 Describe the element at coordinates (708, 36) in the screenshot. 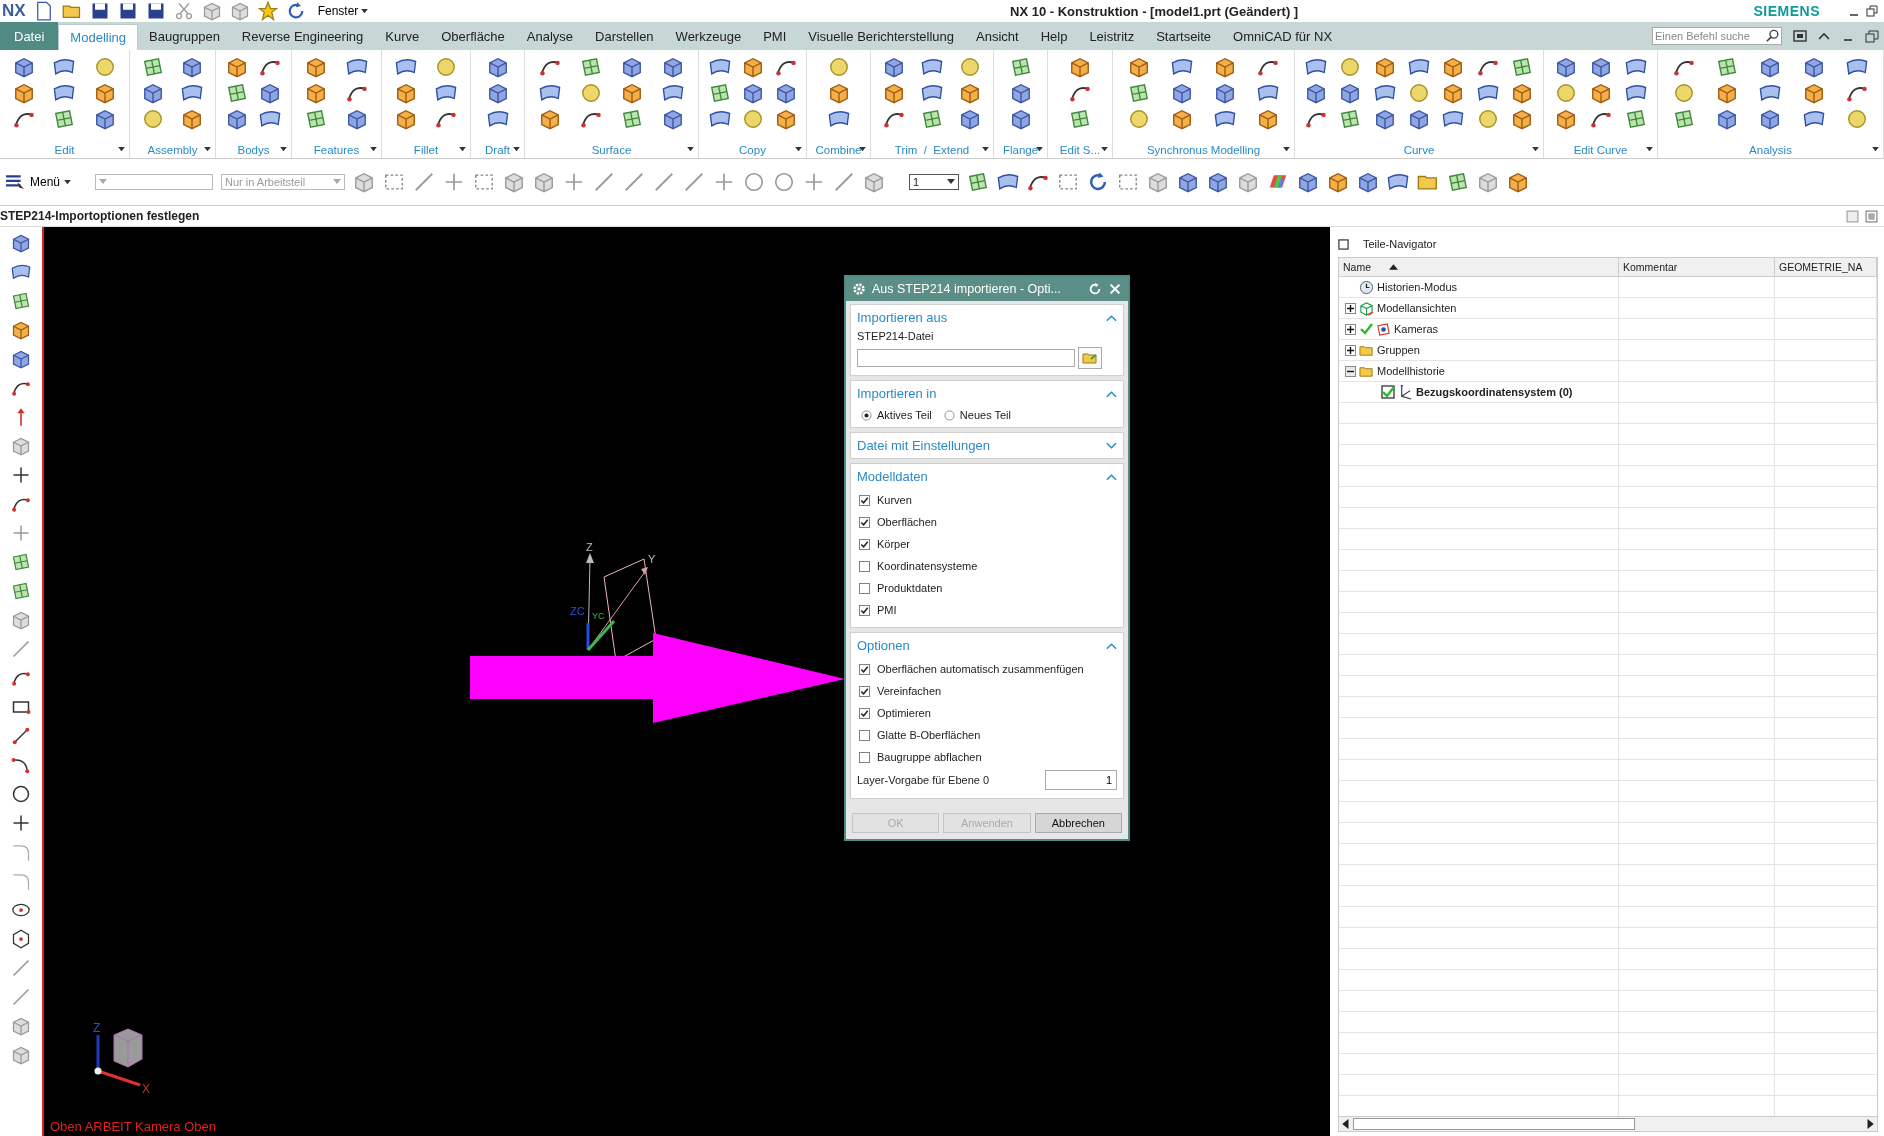

I see `ribbon-tab: Werkzeuge` at that location.